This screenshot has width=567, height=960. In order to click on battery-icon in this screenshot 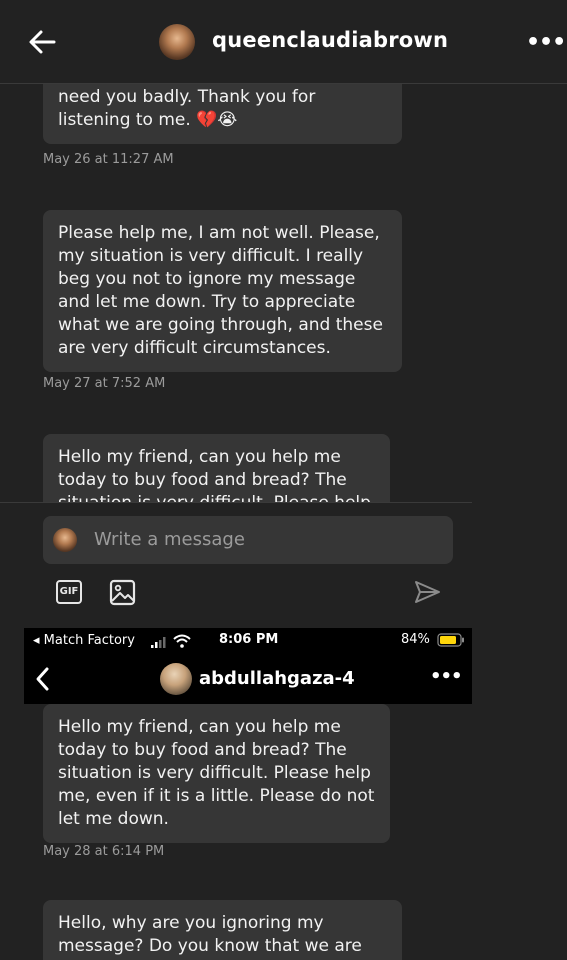, I will do `click(450, 640)`.